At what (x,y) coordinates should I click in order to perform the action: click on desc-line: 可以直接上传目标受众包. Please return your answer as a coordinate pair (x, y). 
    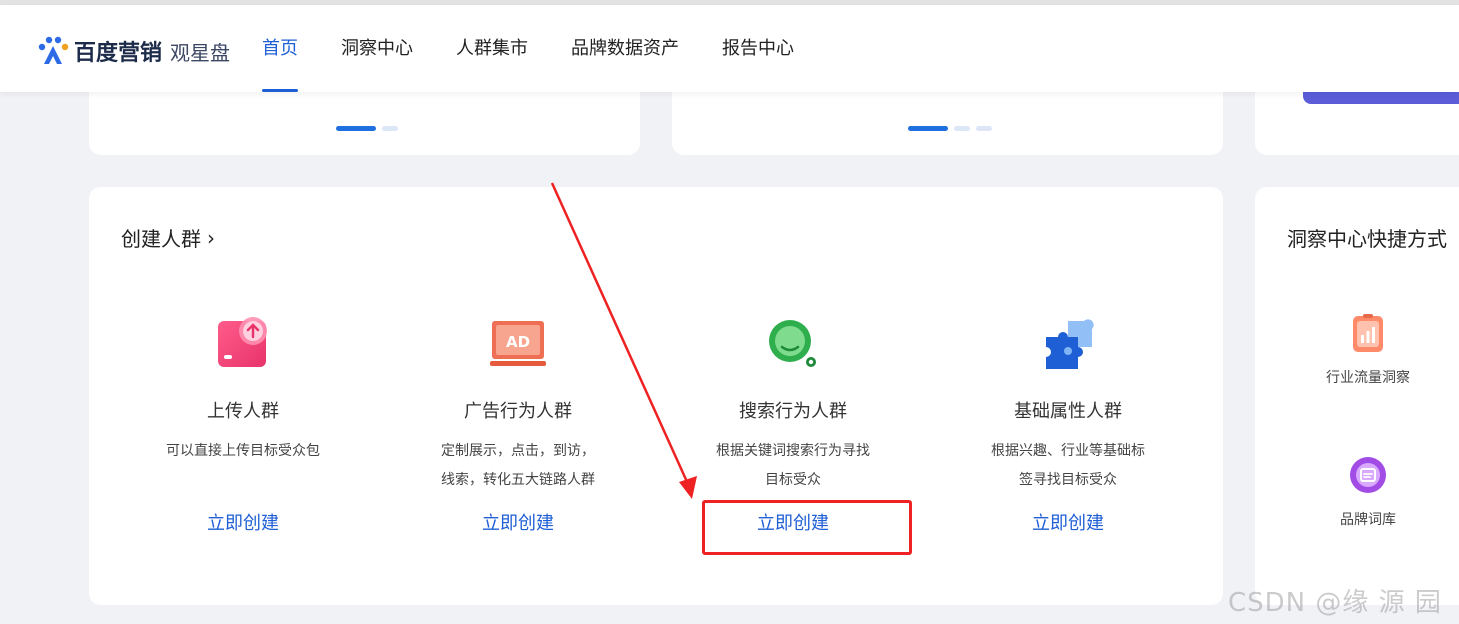
    Looking at the image, I should click on (243, 451).